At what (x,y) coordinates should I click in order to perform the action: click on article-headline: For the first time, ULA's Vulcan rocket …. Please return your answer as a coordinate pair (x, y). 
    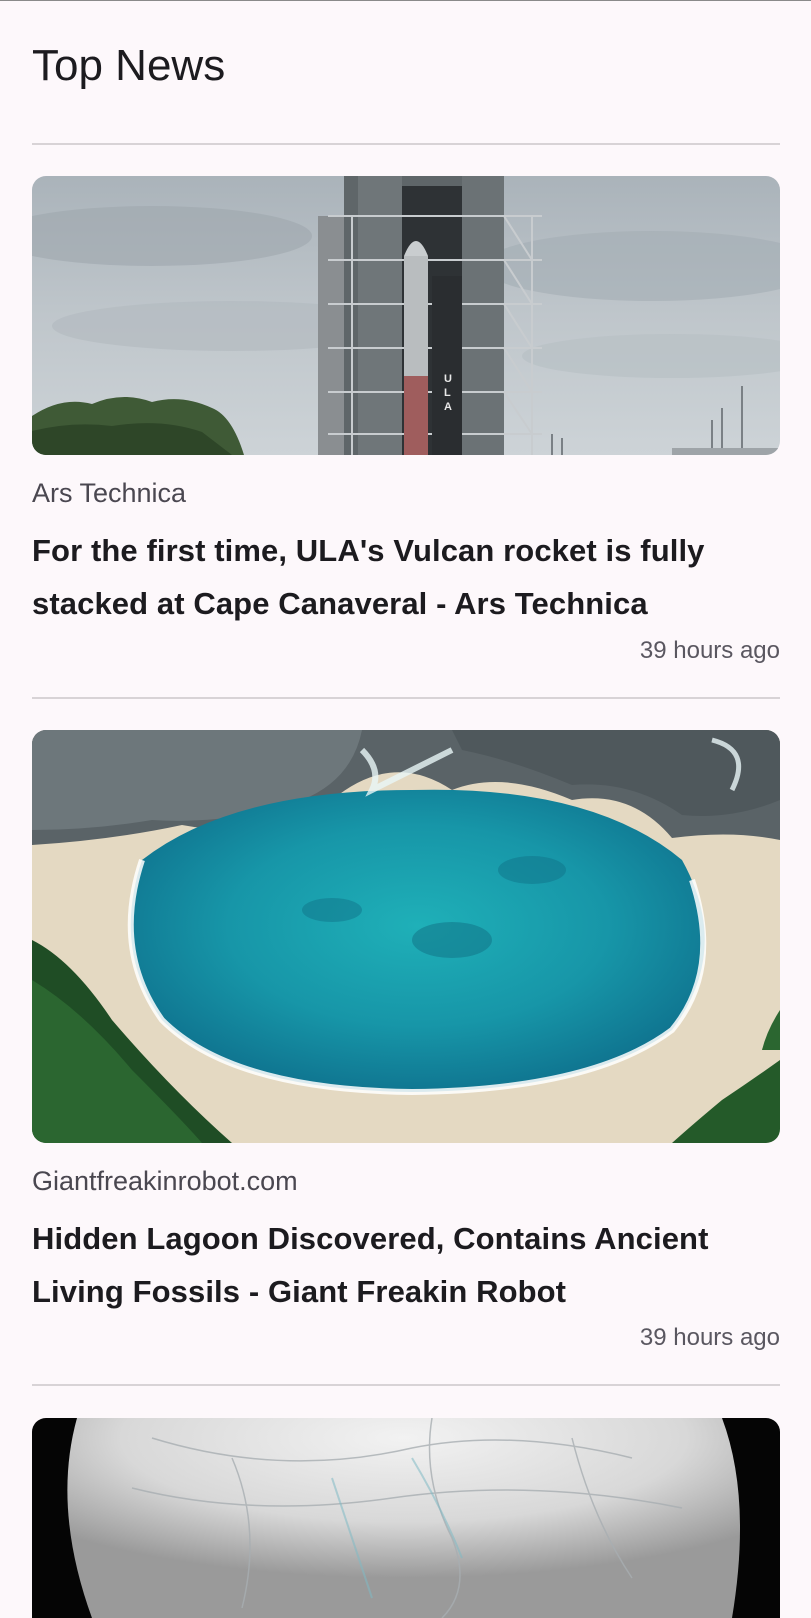
    Looking at the image, I should click on (406, 577).